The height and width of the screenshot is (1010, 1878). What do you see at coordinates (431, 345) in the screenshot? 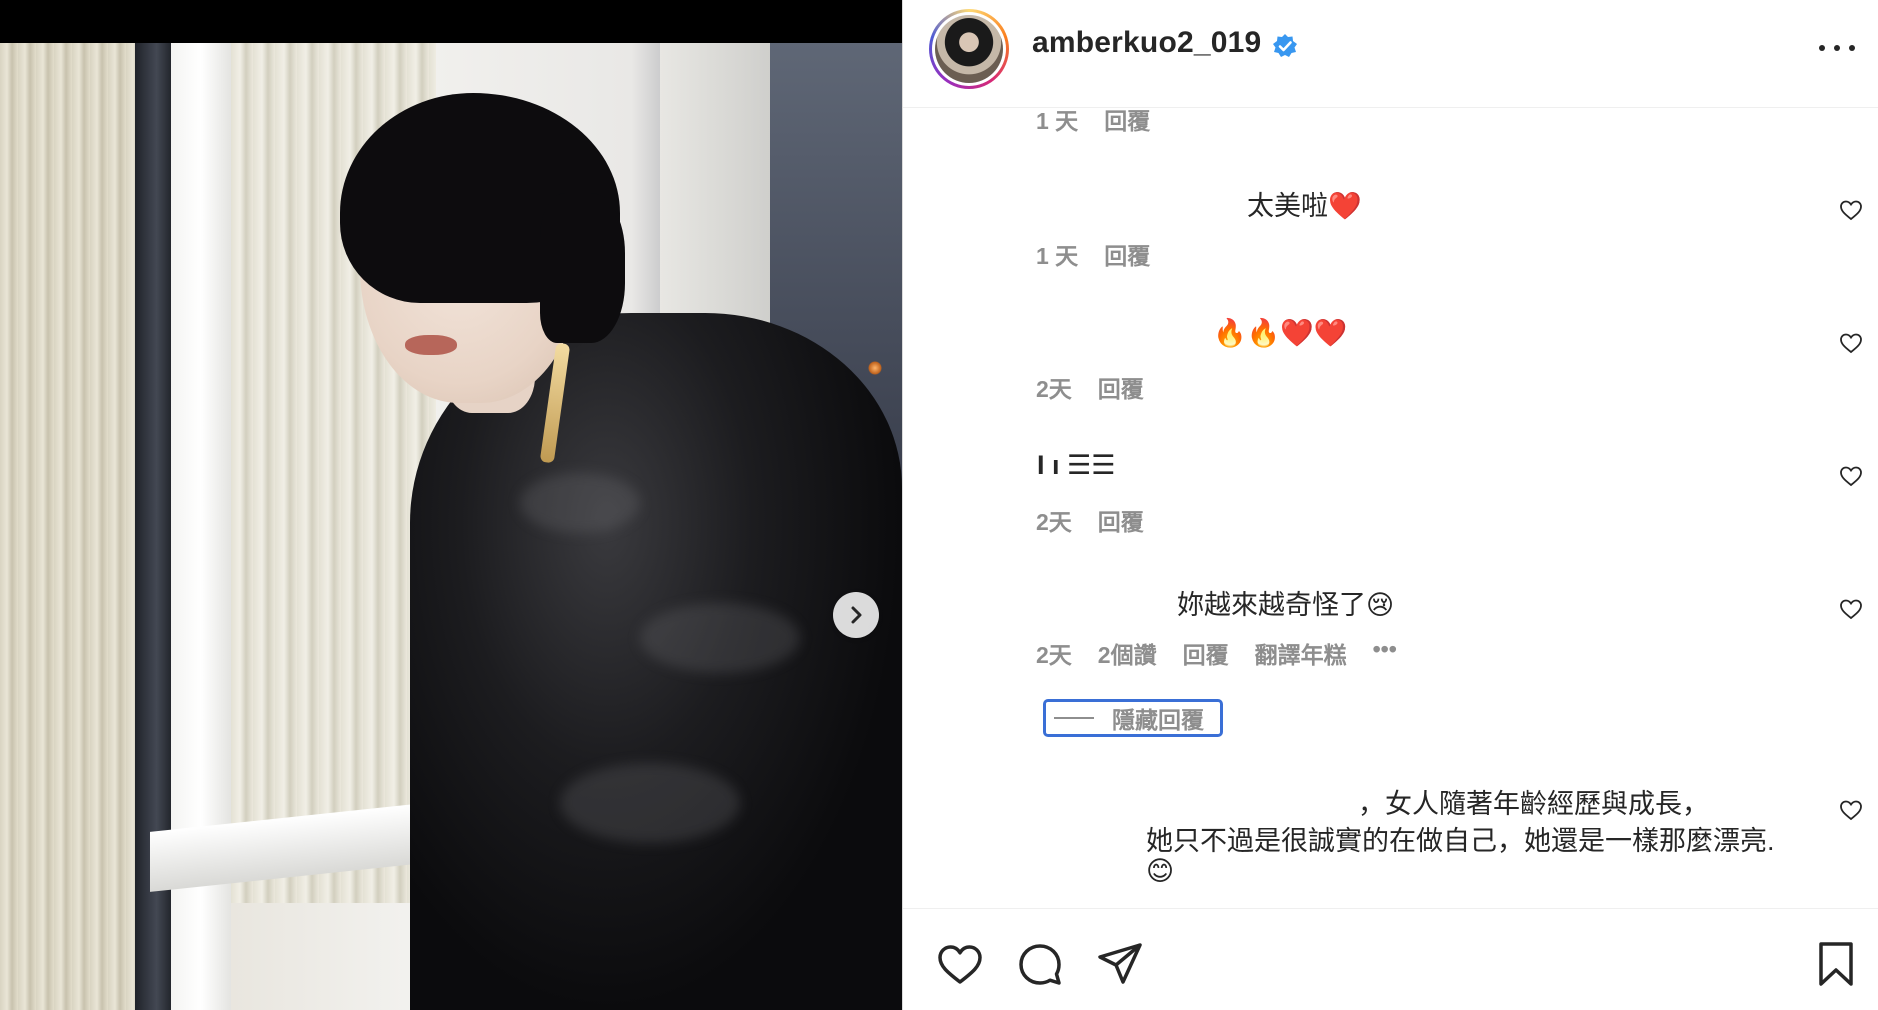
I see `lips` at bounding box center [431, 345].